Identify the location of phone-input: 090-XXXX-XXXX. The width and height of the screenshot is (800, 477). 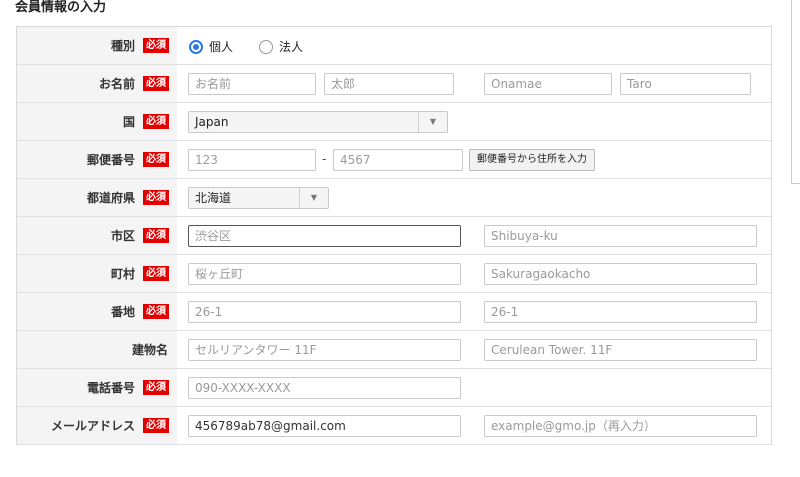
(324, 388).